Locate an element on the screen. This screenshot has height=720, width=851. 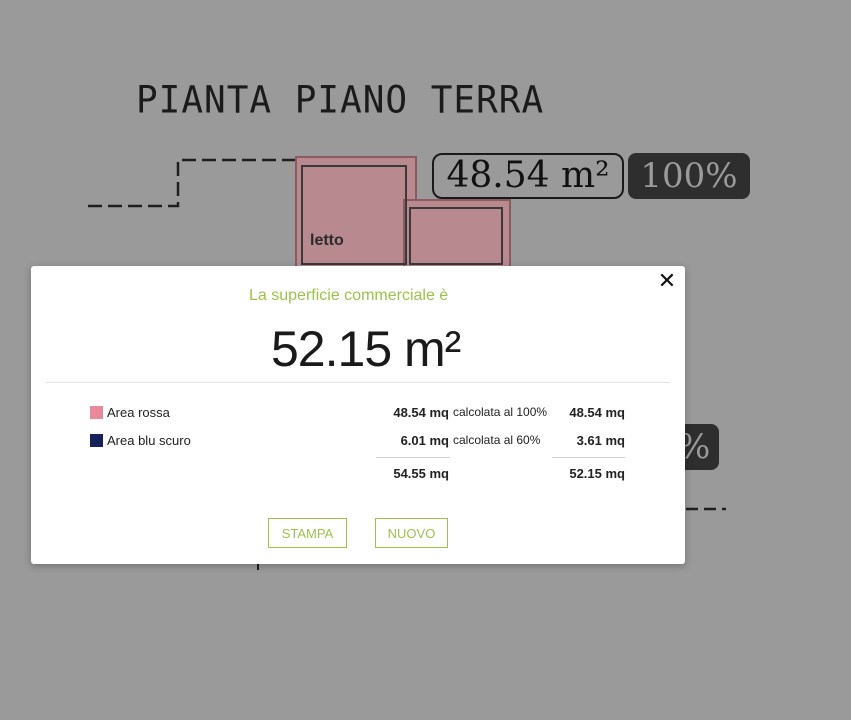
plan-percent-tag: 100% is located at coordinates (689, 176).